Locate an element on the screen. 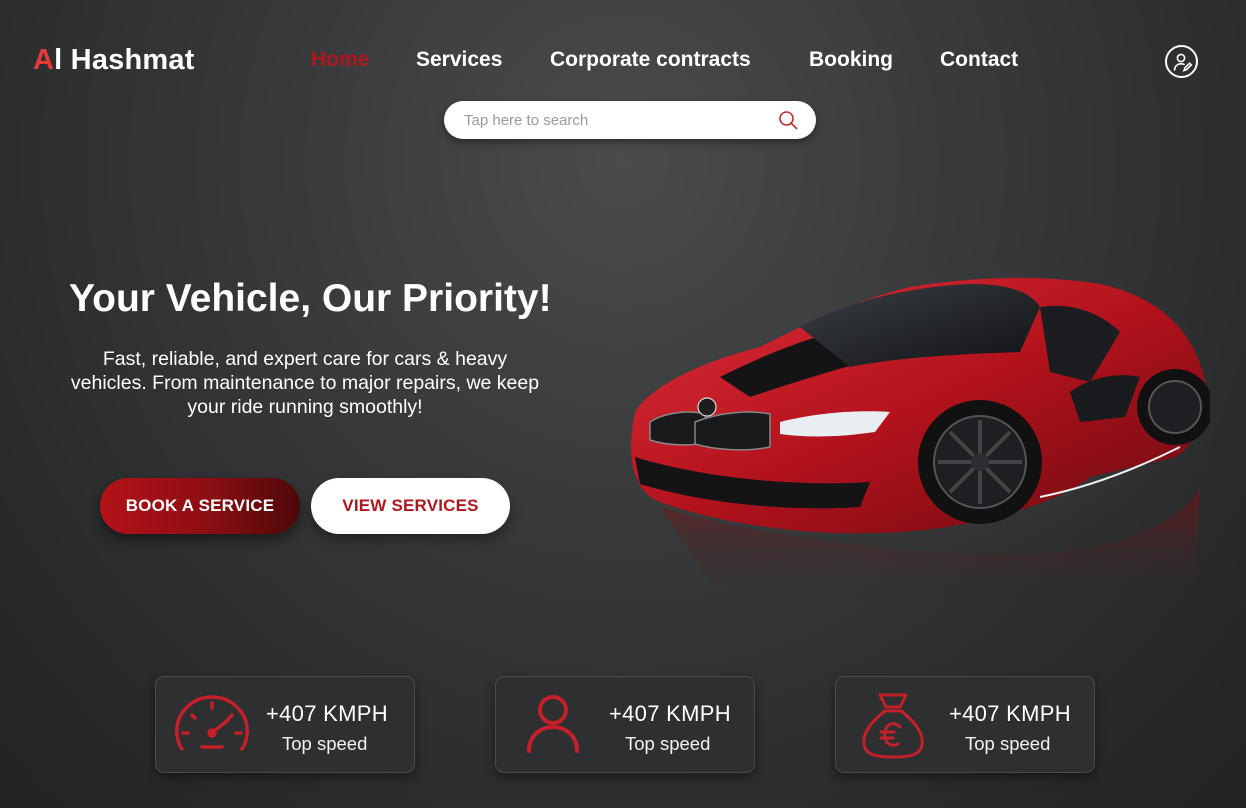  user-edit-icon is located at coordinates (1182, 62).